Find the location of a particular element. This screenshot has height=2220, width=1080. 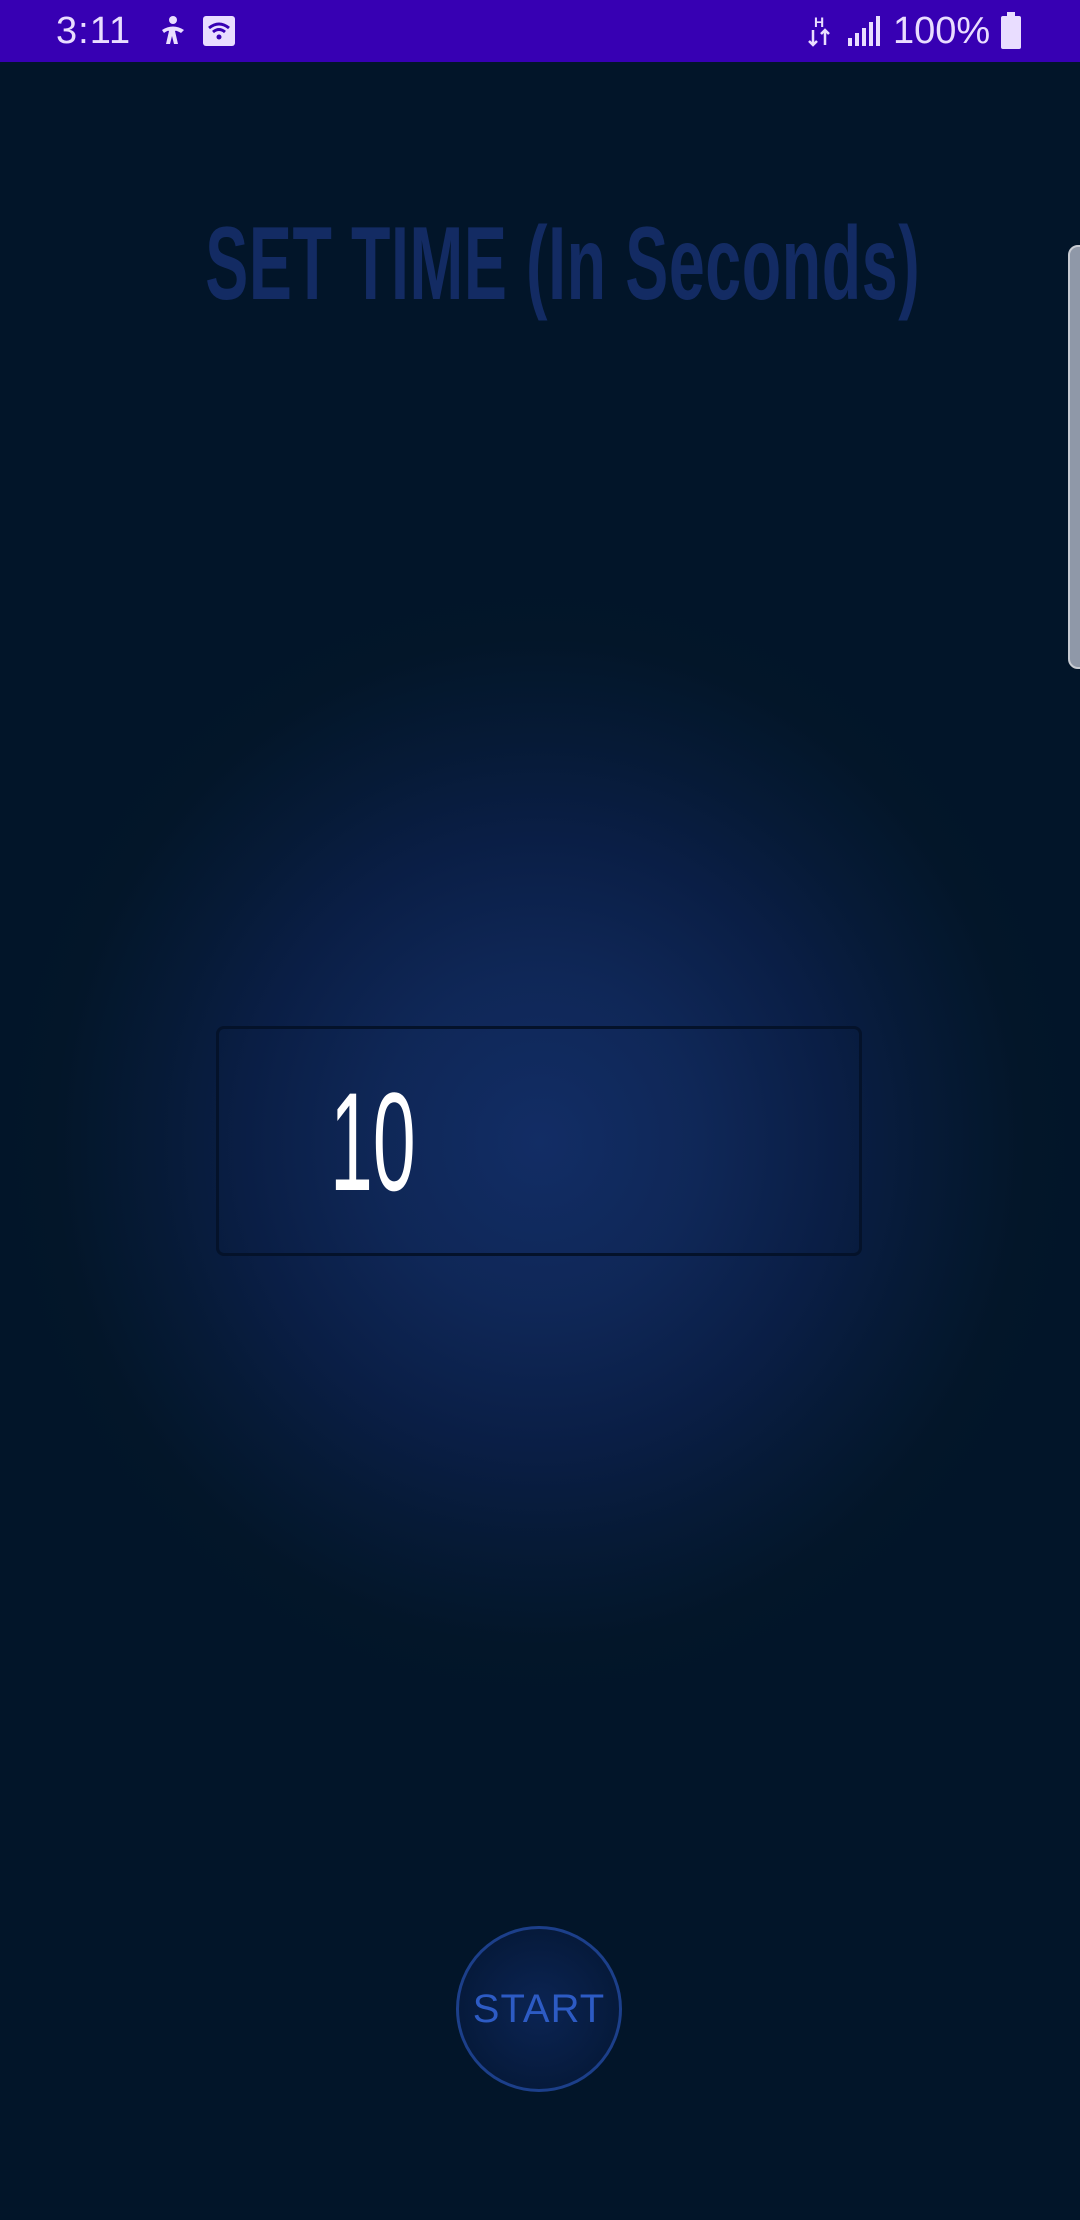

start-button: START is located at coordinates (539, 2009).